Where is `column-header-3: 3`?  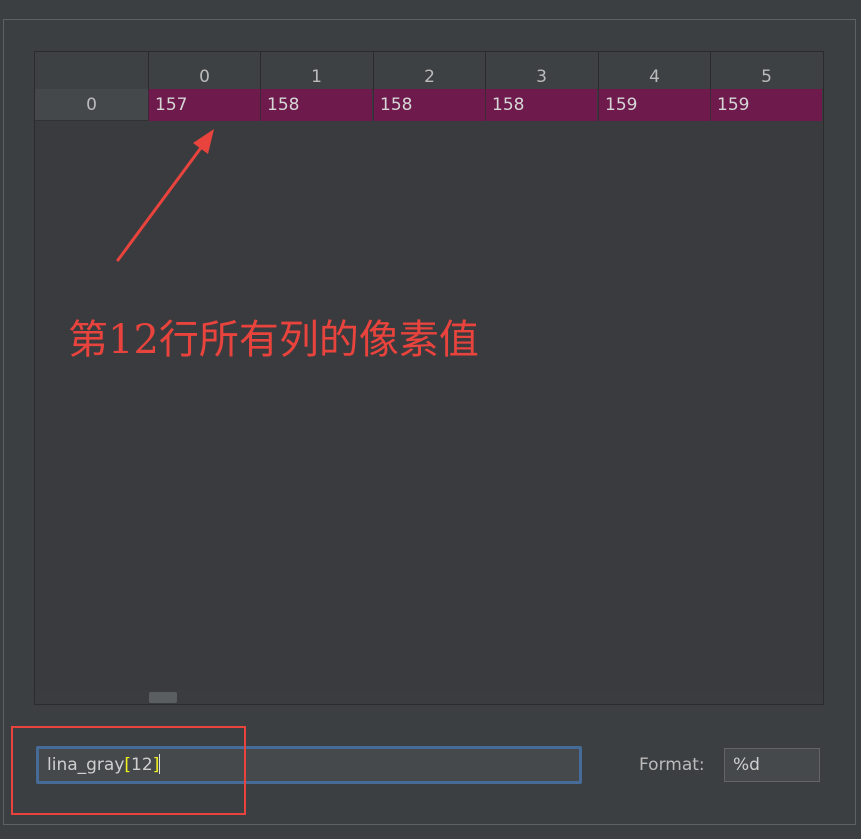
column-header-3: 3 is located at coordinates (541, 70).